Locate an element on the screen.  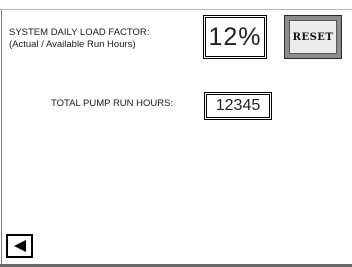
load-factor-label-line2: (Actual / Available Run Hours) is located at coordinates (72, 44).